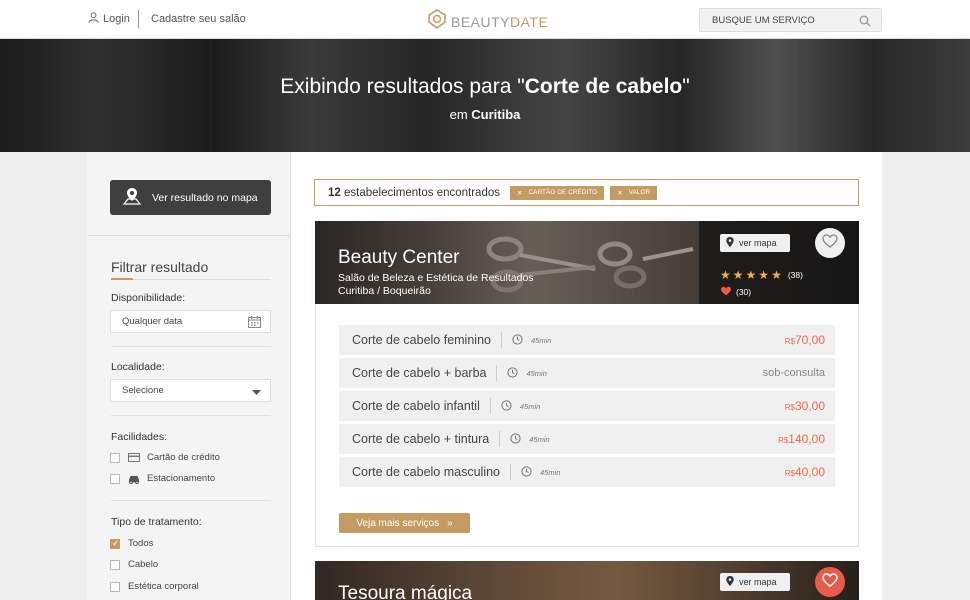  I want to click on facilities-label: Facilidades:, so click(139, 437).